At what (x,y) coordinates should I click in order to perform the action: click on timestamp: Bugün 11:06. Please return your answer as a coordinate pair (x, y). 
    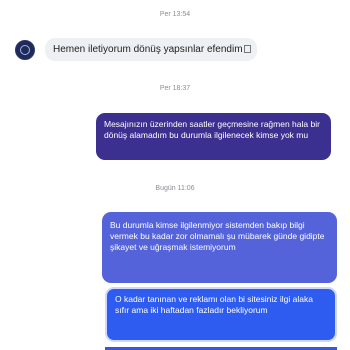
    Looking at the image, I should click on (175, 188).